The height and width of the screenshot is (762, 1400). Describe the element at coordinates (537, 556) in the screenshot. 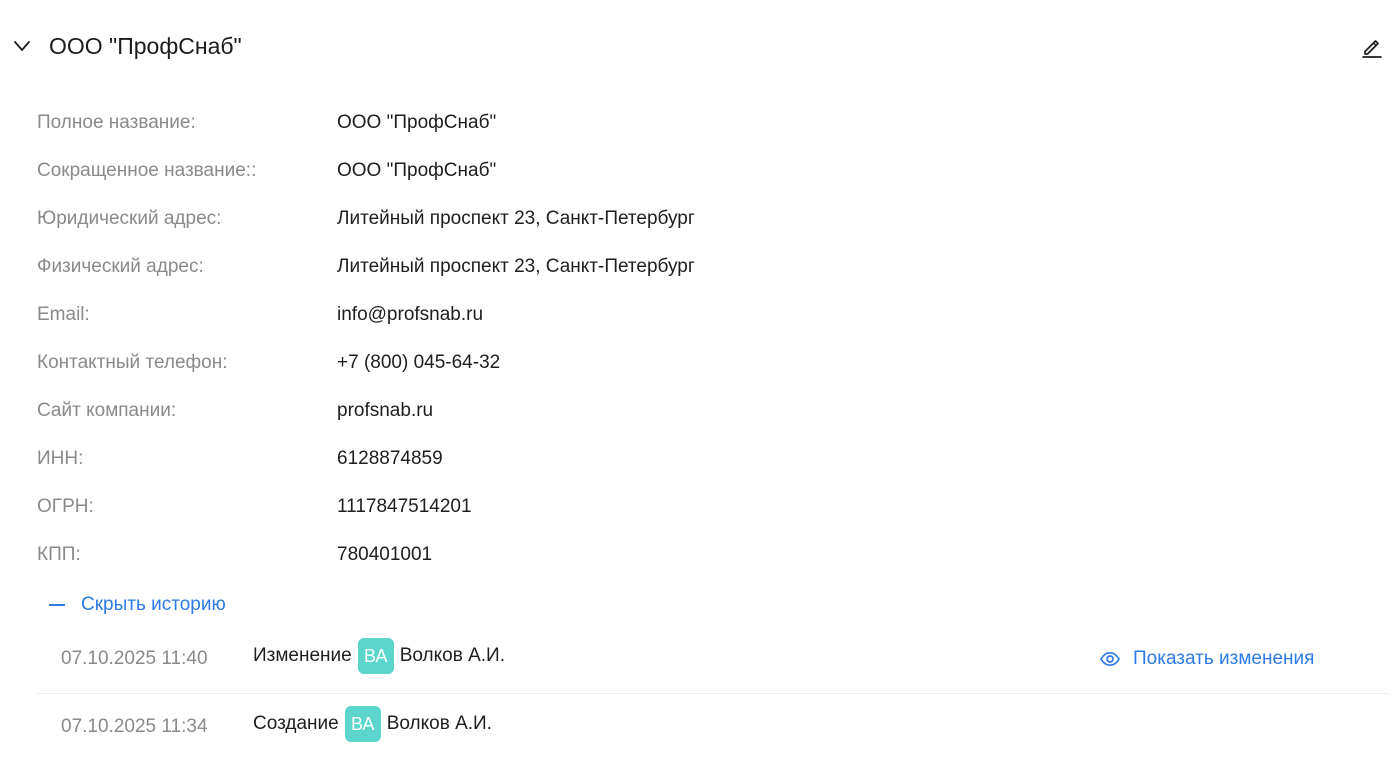

I see `field-kpp: КПП: 780401001` at that location.